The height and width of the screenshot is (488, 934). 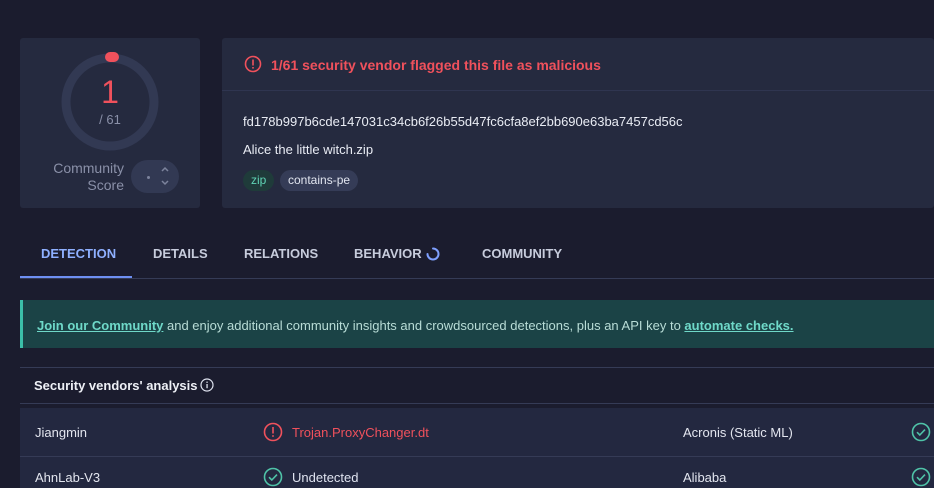 I want to click on tag-zip: zip, so click(x=259, y=180).